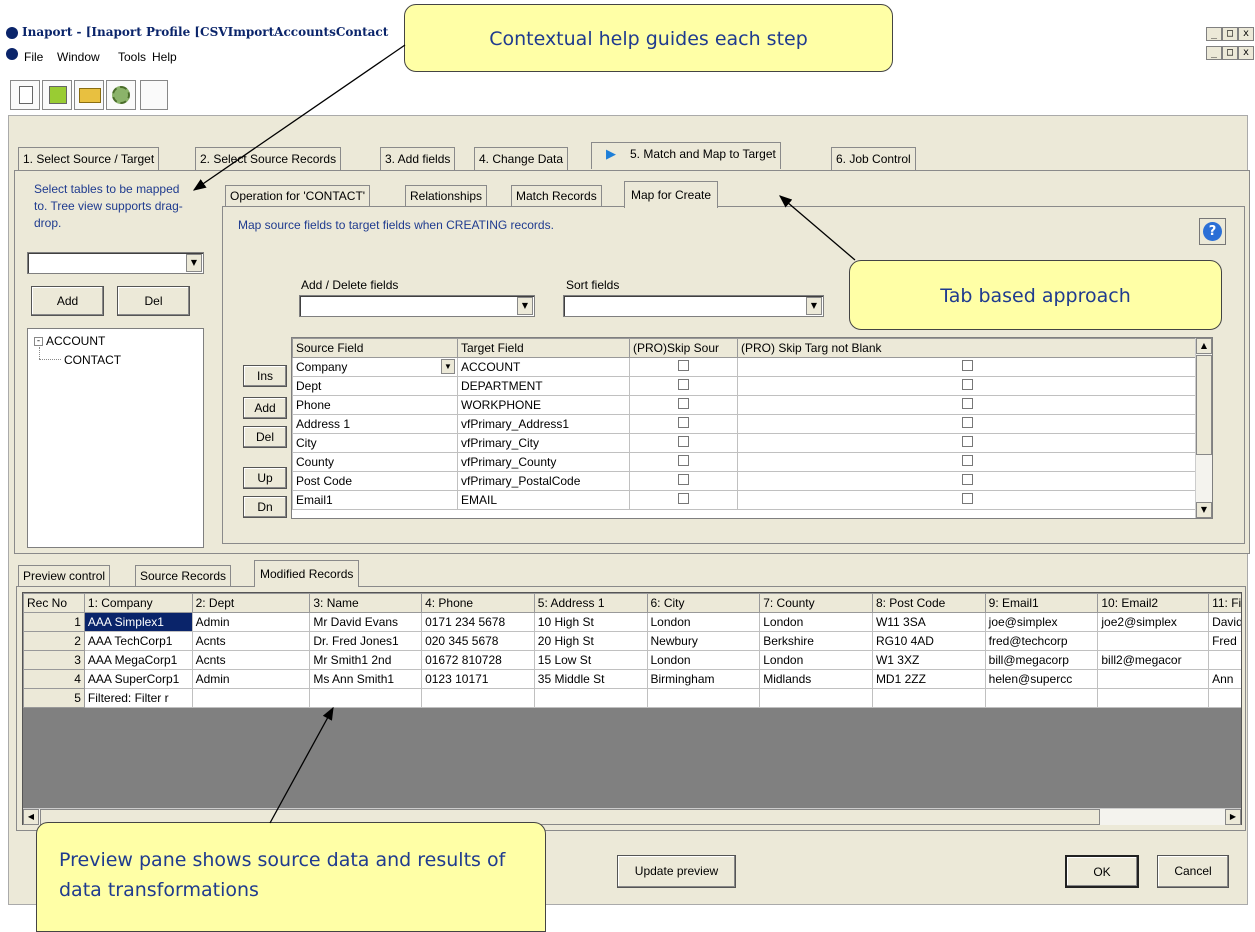 The height and width of the screenshot is (932, 1255). What do you see at coordinates (543, 405) in the screenshot?
I see `target-field-cell: WORKPHONE` at bounding box center [543, 405].